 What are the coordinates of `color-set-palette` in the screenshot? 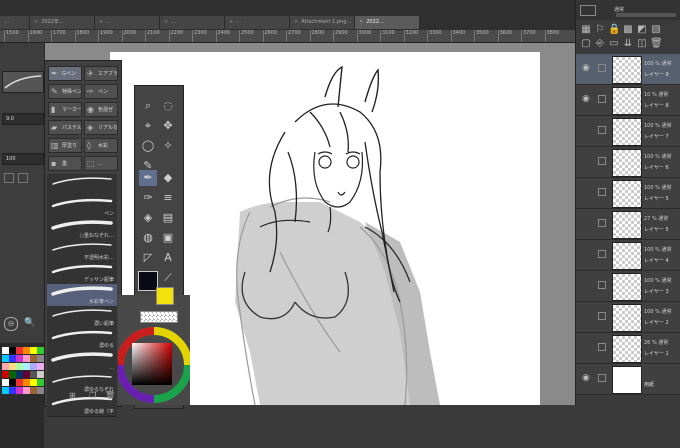 It's located at (22, 395).